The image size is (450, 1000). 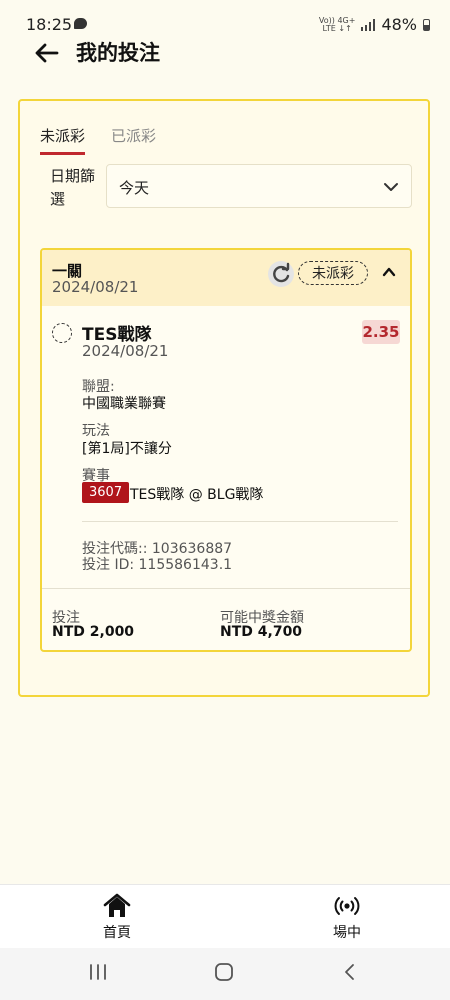 I want to click on home-circle-icon, so click(x=224, y=972).